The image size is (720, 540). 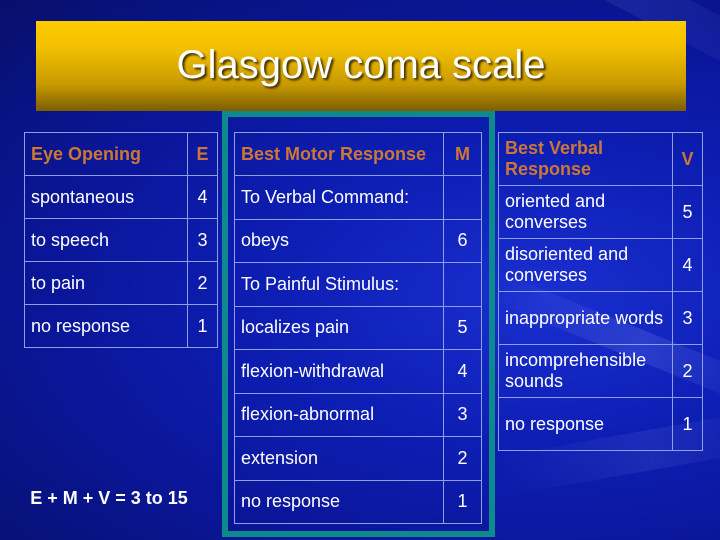 I want to click on motor-row-label: flexion-withdrawal, so click(x=339, y=371).